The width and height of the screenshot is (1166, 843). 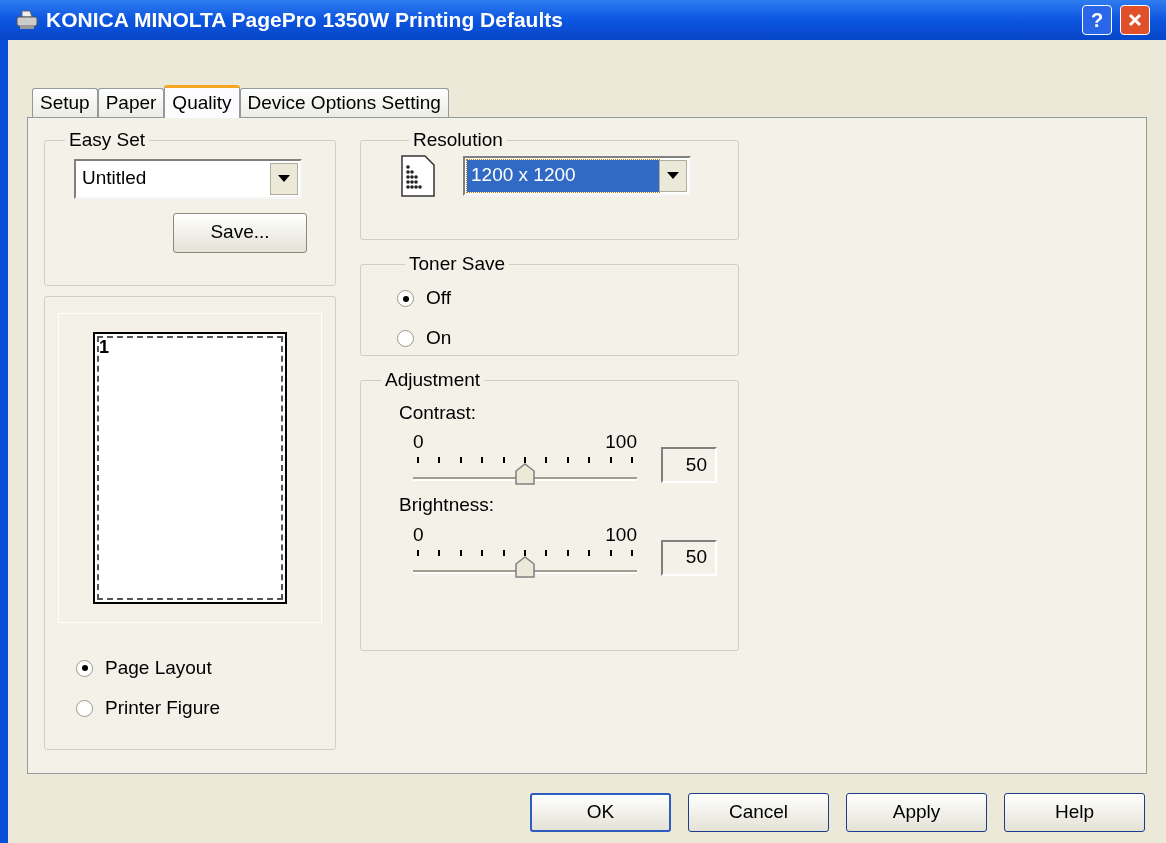 I want to click on window-title: KONICA MINOLTA PagePro 1350W Printing Defaults, so click(x=305, y=20).